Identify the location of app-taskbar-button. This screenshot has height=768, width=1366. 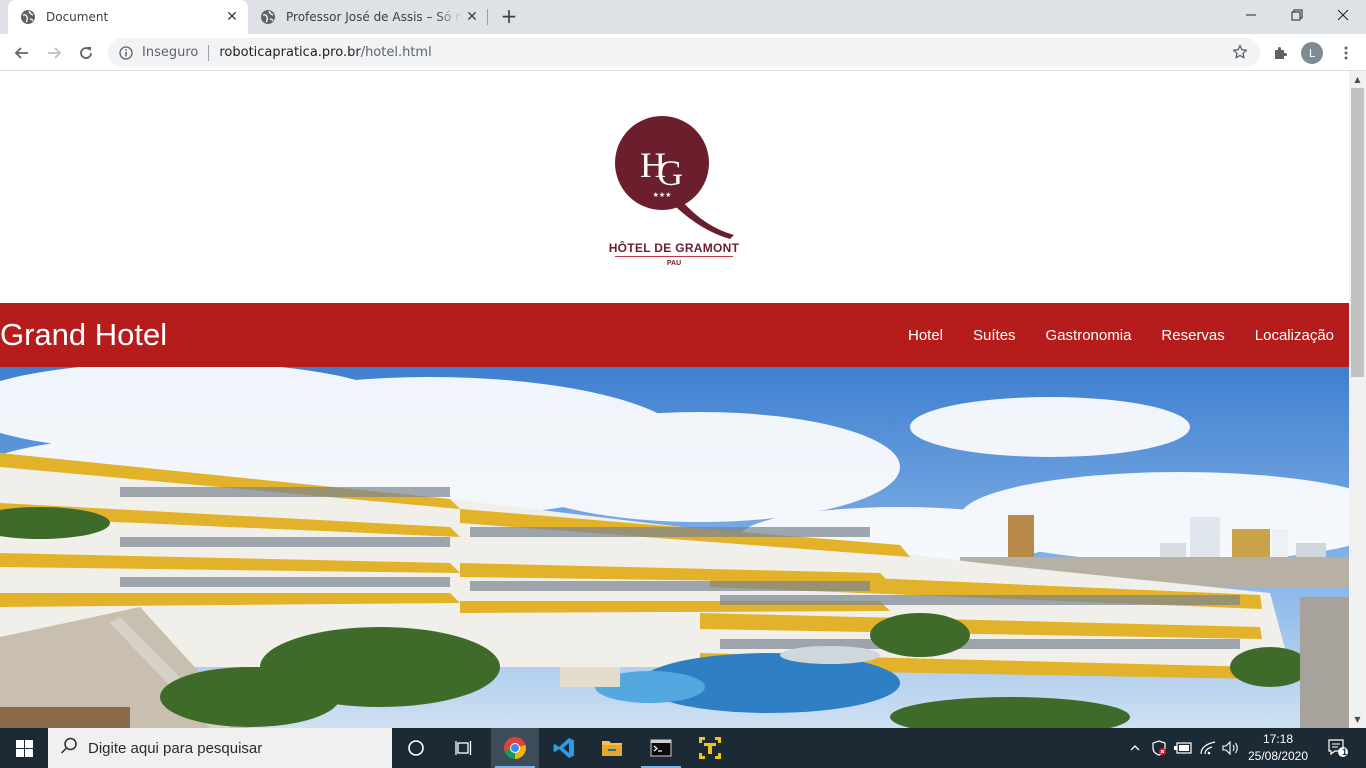
(710, 748).